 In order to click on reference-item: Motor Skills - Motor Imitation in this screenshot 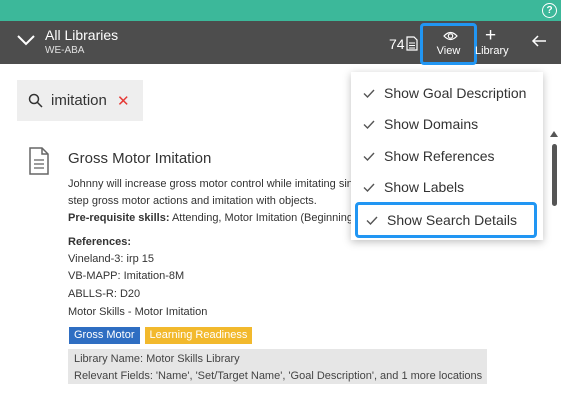, I will do `click(138, 312)`.